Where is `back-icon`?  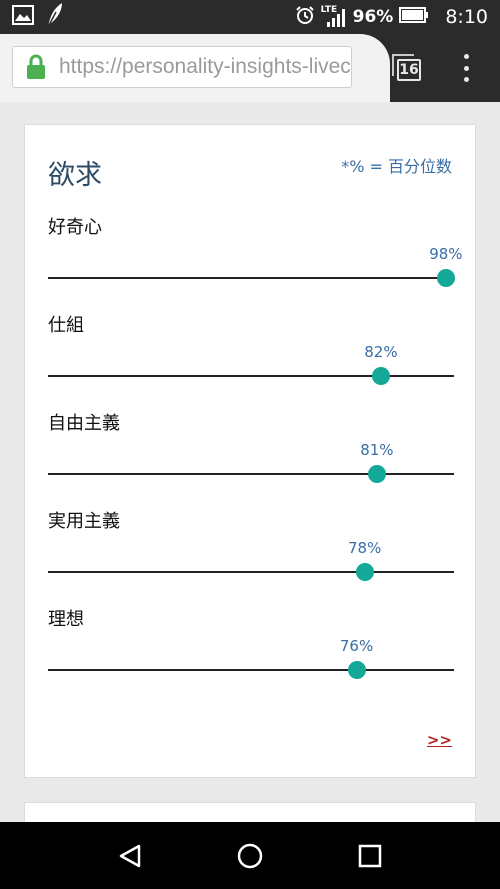
back-icon is located at coordinates (130, 855).